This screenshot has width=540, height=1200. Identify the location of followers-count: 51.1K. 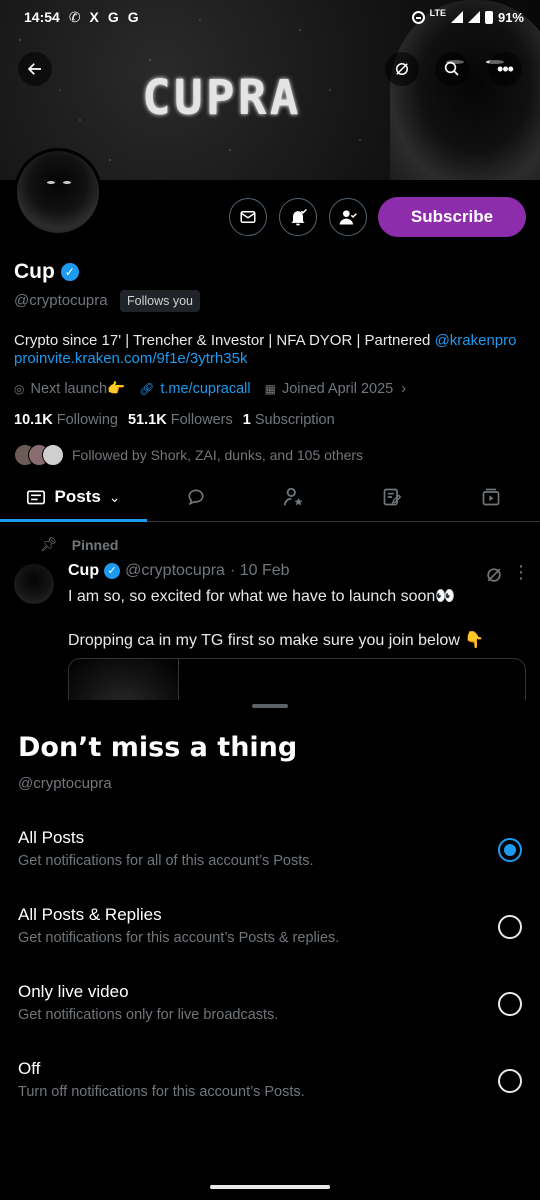
(147, 420).